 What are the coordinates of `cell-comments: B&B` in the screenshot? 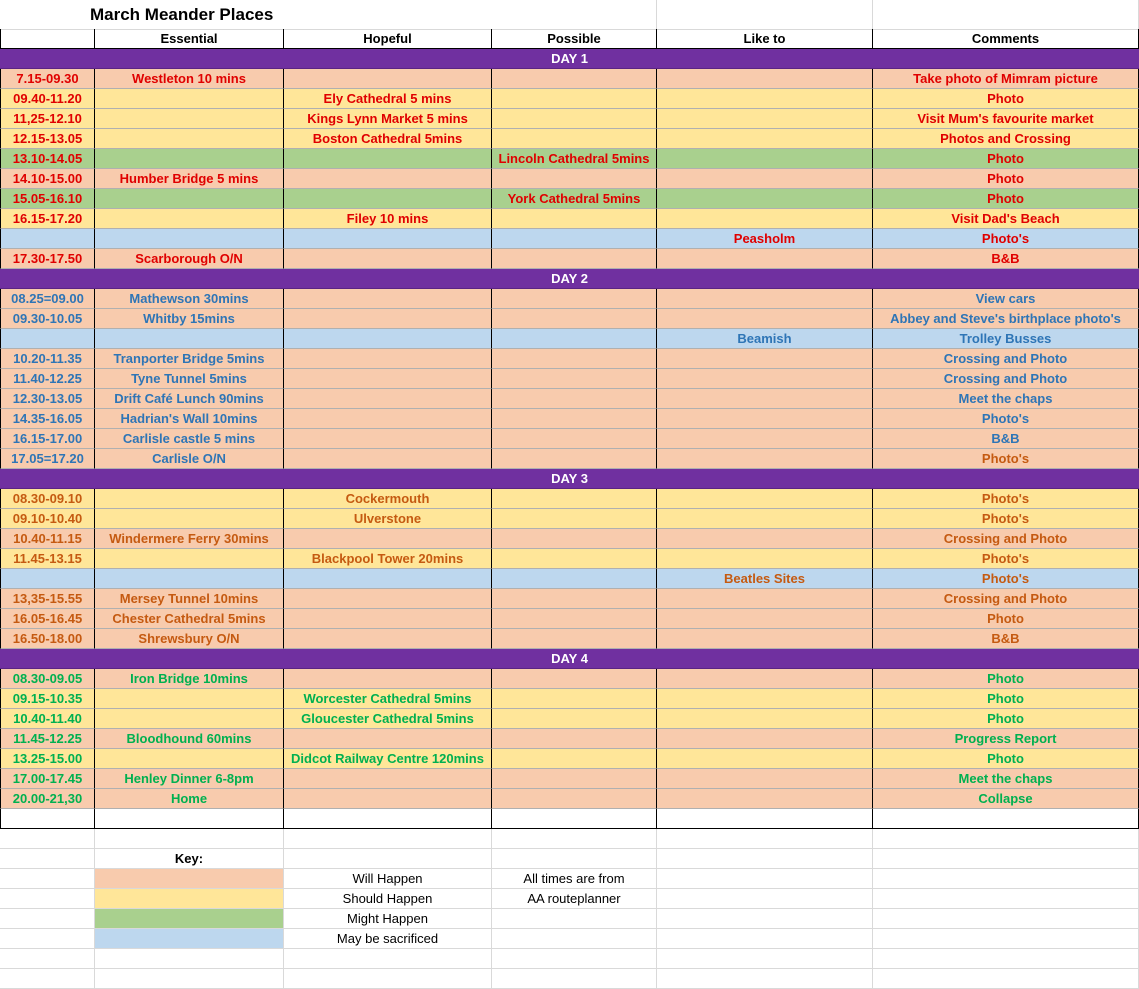 It's located at (1006, 259).